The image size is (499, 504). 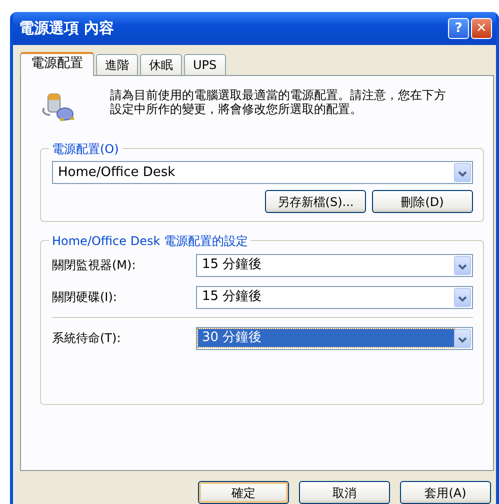 What do you see at coordinates (117, 64) in the screenshot?
I see `tab: 進階` at bounding box center [117, 64].